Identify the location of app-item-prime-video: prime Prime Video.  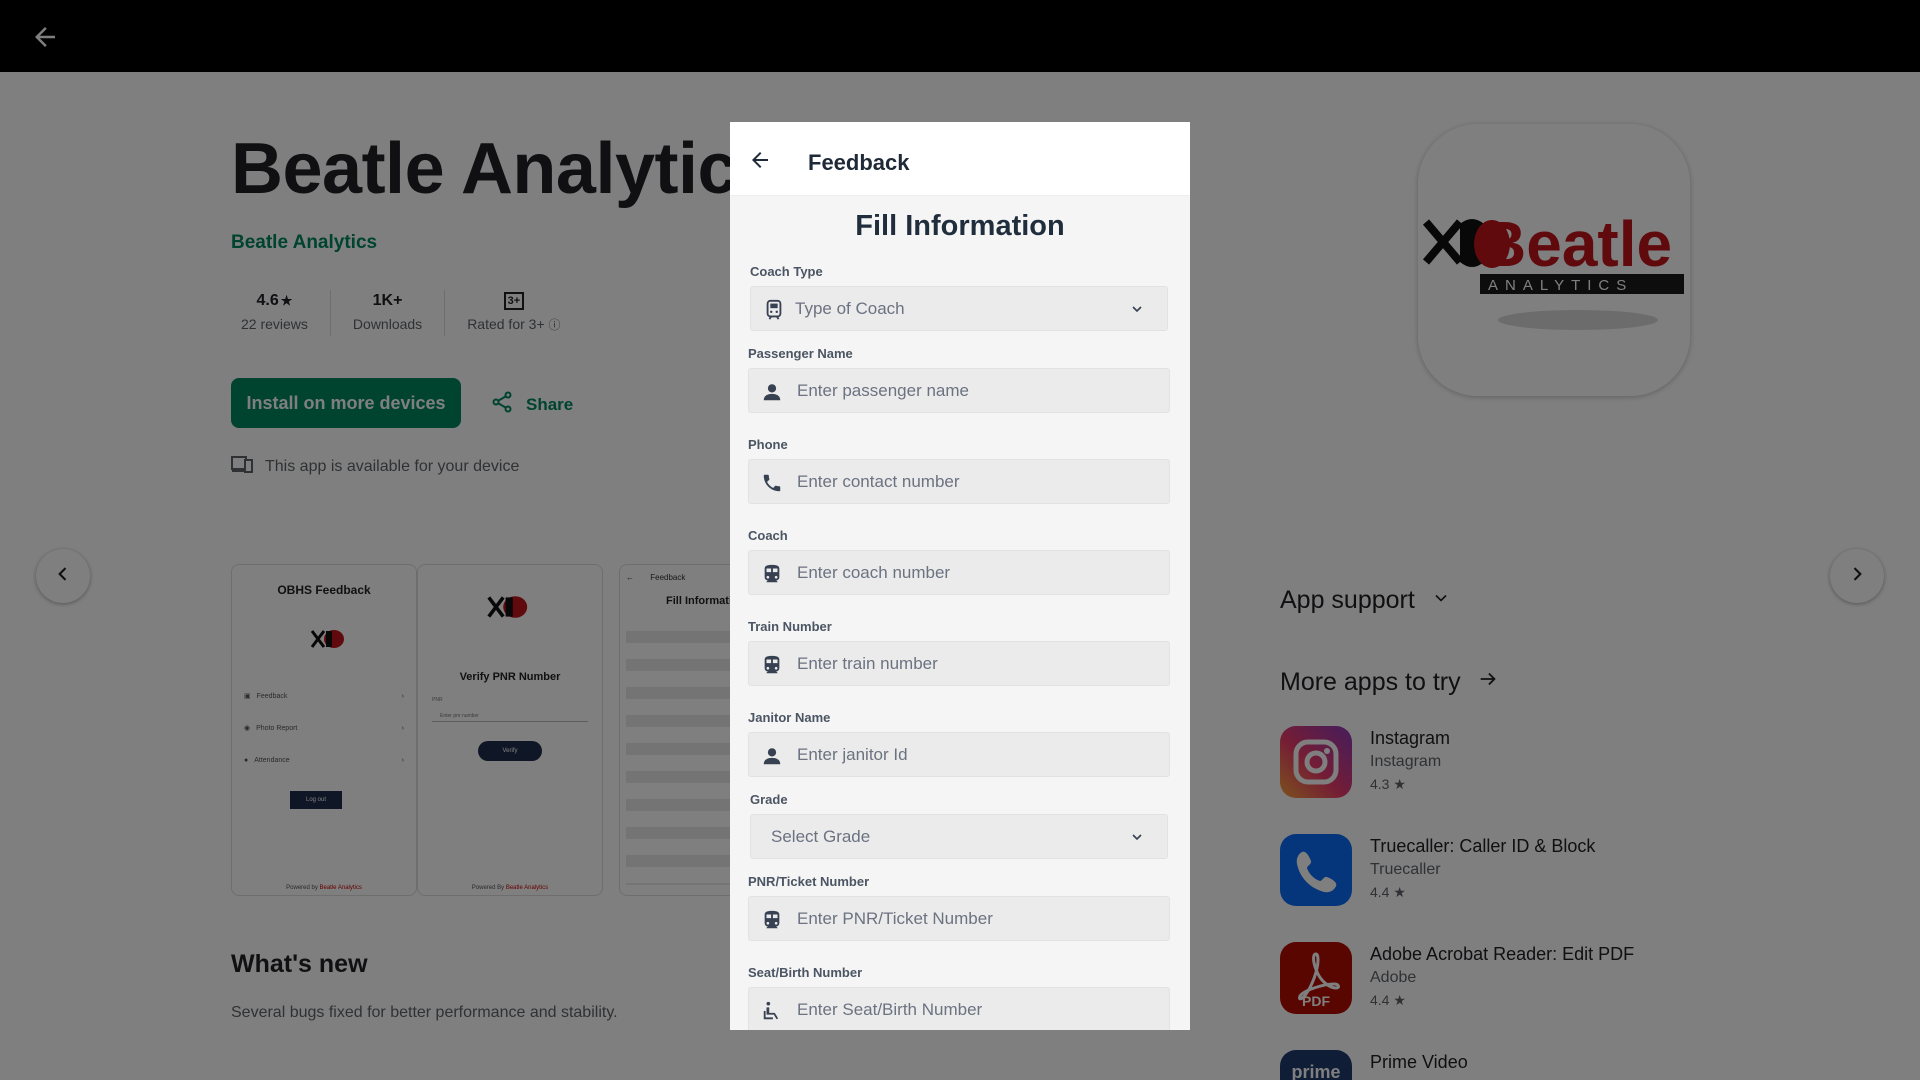
(1480, 1065).